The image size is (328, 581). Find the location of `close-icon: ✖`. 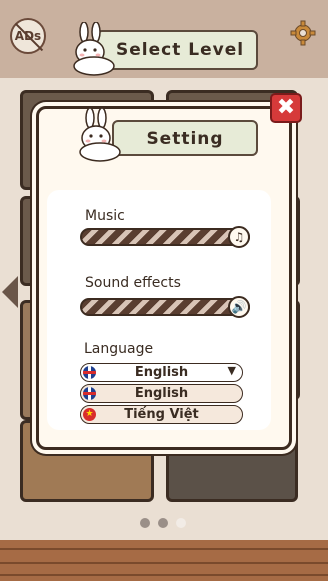

close-icon: ✖ is located at coordinates (286, 107).